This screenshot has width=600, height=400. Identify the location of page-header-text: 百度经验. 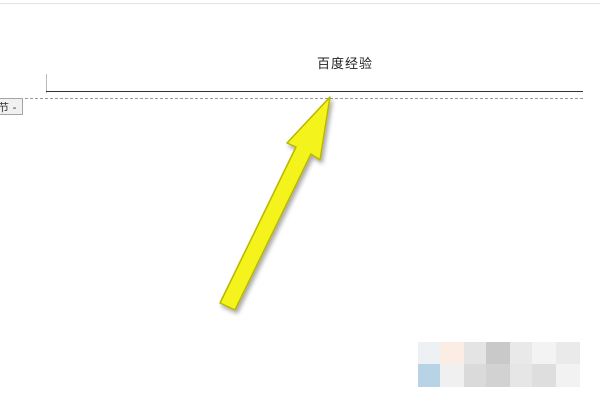
(345, 65).